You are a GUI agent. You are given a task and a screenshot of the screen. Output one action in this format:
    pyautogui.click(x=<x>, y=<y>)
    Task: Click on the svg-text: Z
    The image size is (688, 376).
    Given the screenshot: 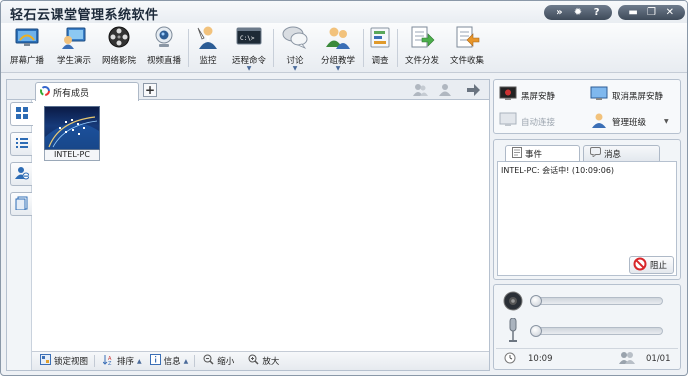 What is the action you would take?
    pyautogui.click(x=110, y=363)
    